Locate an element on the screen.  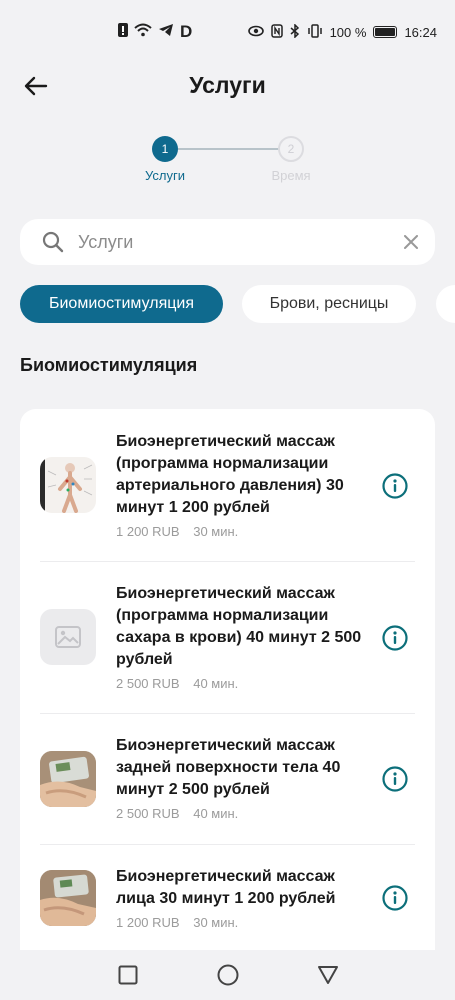
section-title: Биомиостимуляция is located at coordinates (109, 365).